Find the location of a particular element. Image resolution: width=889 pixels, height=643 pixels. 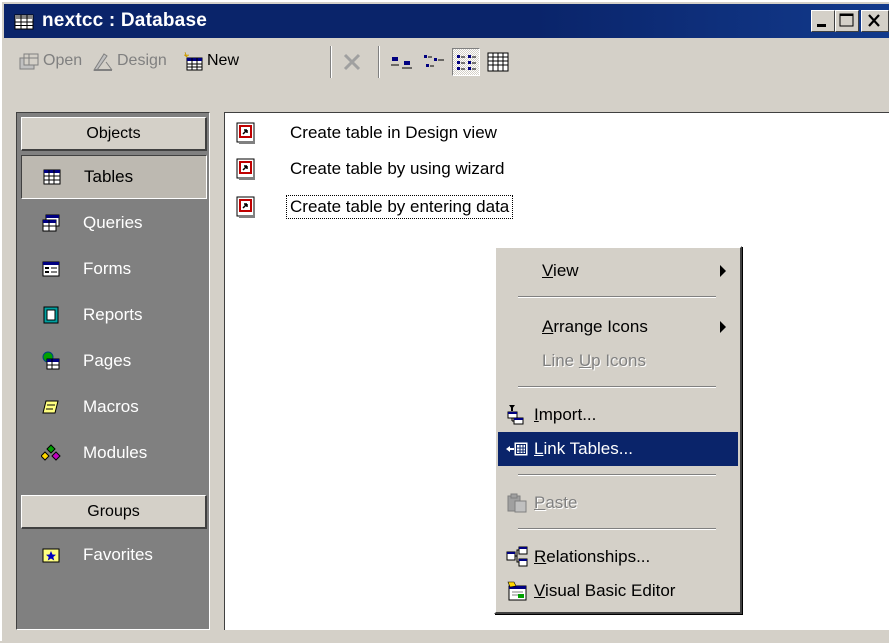

groups-item-favorites: Favorites is located at coordinates (114, 555).